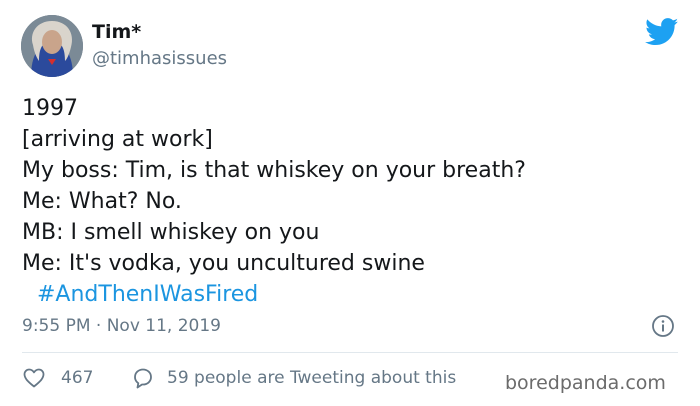  What do you see at coordinates (102, 201) in the screenshot?
I see `tweet-line: Me: What? No.` at bounding box center [102, 201].